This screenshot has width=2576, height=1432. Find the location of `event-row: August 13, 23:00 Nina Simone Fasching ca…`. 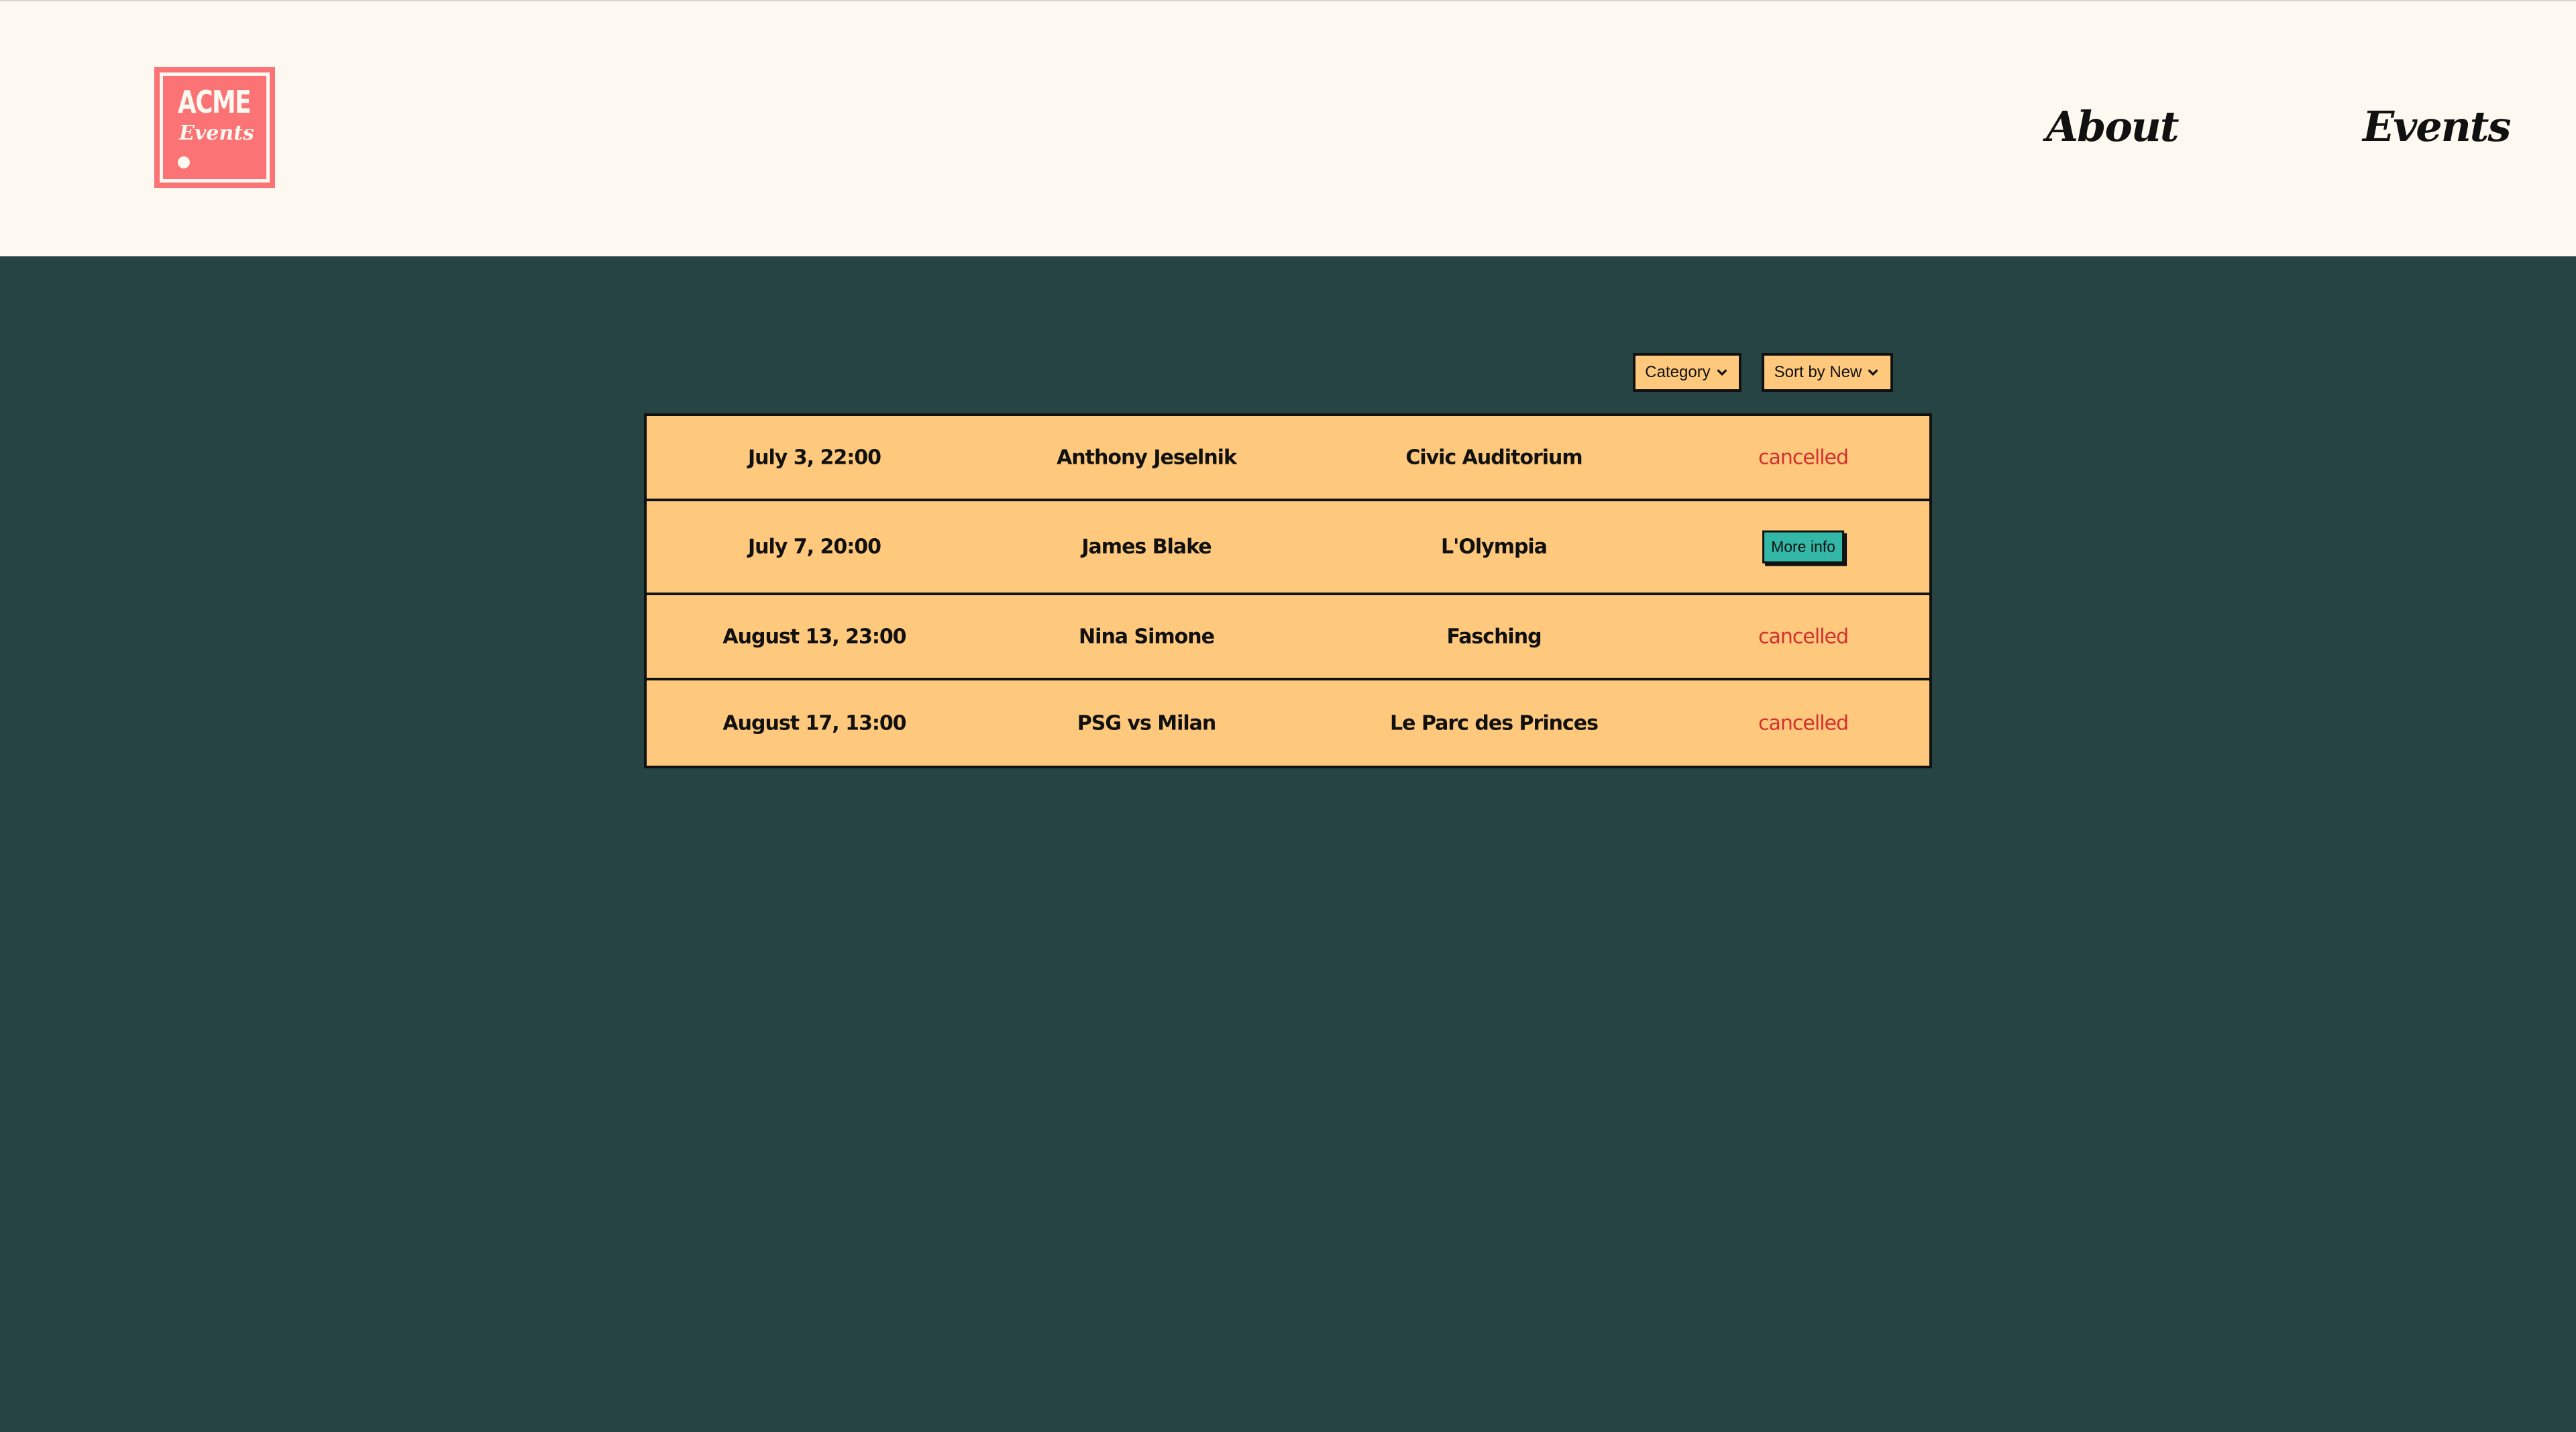

event-row: August 13, 23:00 Nina Simone Fasching ca… is located at coordinates (1288, 637).